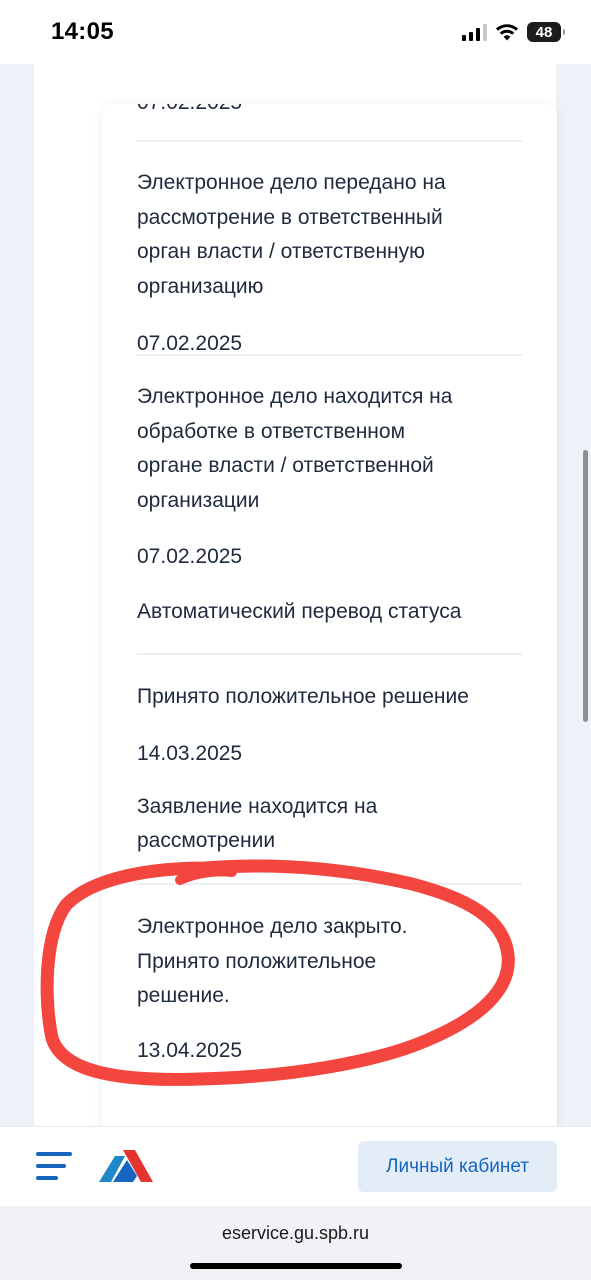 This screenshot has height=1280, width=591. Describe the element at coordinates (329, 123) in the screenshot. I see `history-entry-partial: 07.02.2025` at that location.